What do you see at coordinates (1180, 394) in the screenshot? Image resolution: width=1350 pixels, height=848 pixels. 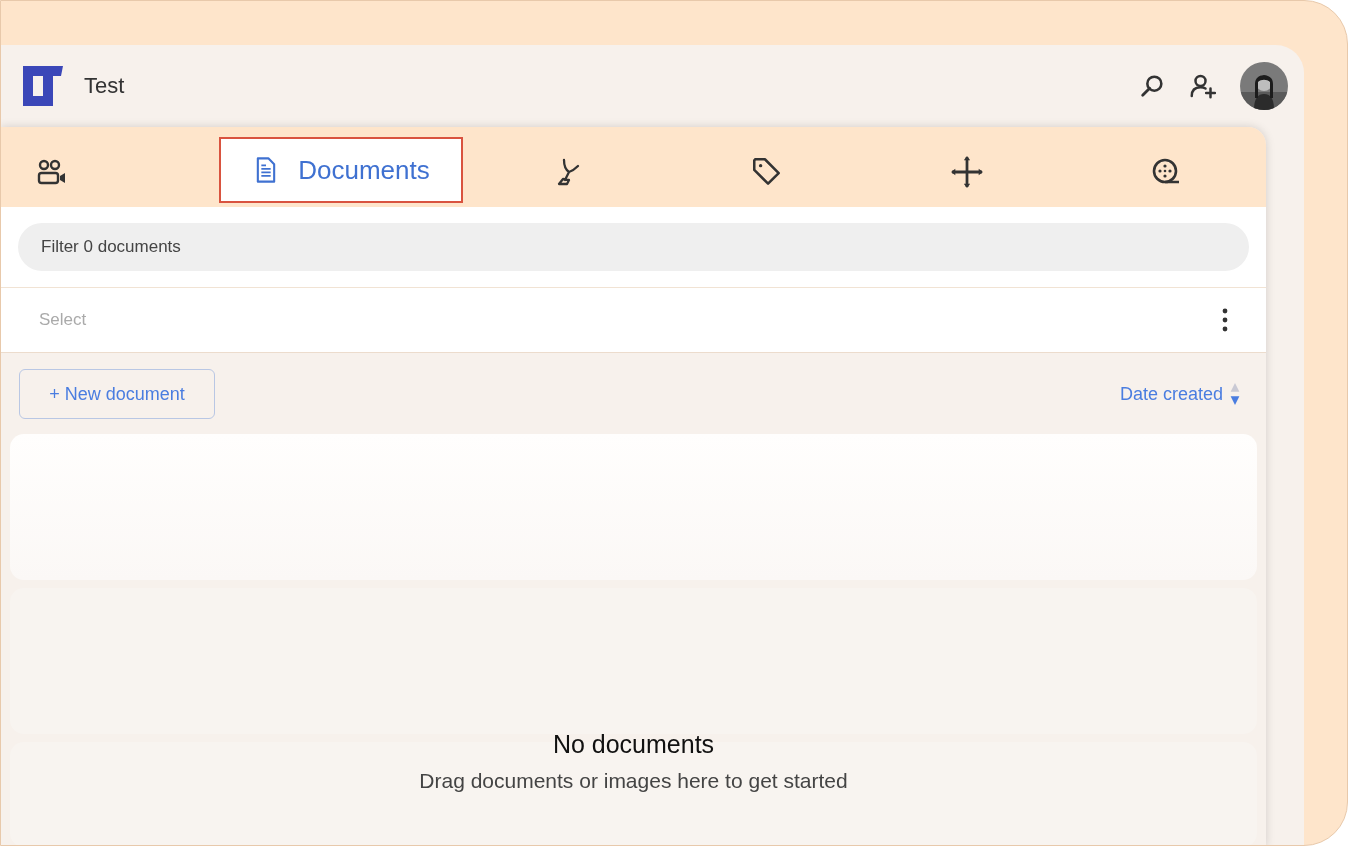 I see `sort-button: Date created` at bounding box center [1180, 394].